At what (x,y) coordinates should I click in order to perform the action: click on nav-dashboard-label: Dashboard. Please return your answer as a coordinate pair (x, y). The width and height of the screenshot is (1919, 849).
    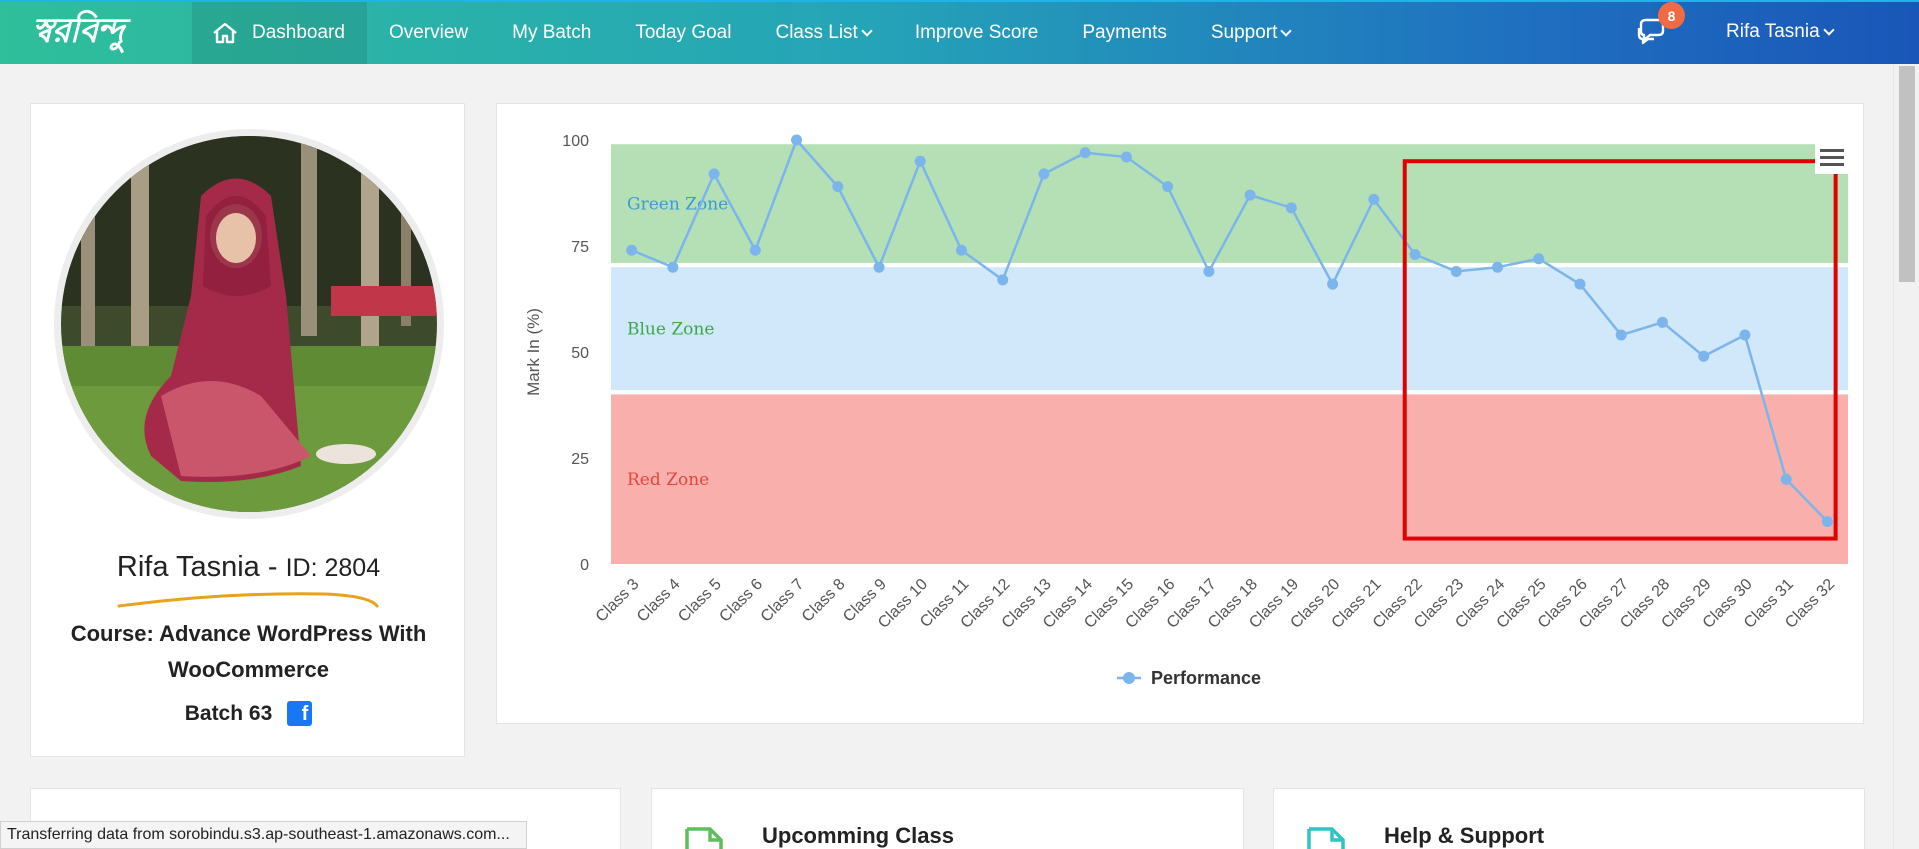
    Looking at the image, I should click on (298, 32).